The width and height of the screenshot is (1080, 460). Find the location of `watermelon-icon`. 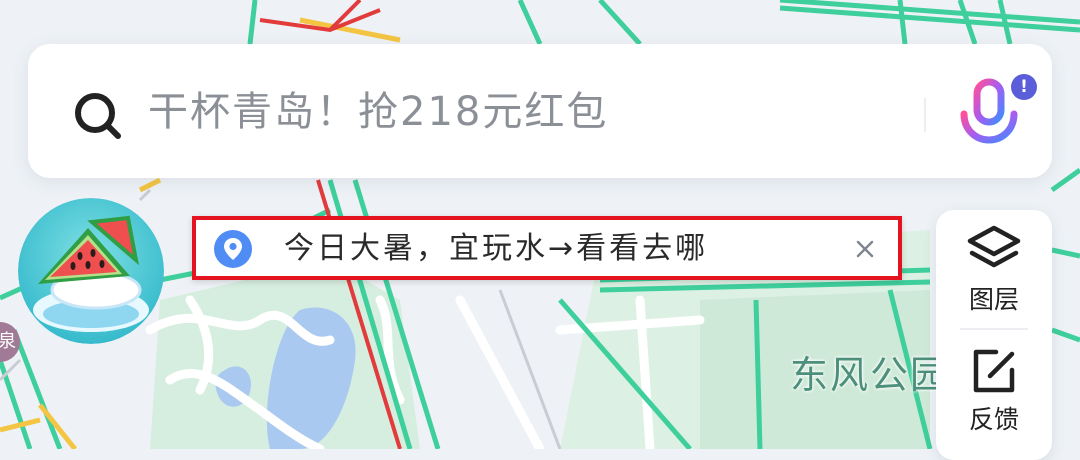

watermelon-icon is located at coordinates (91, 271).